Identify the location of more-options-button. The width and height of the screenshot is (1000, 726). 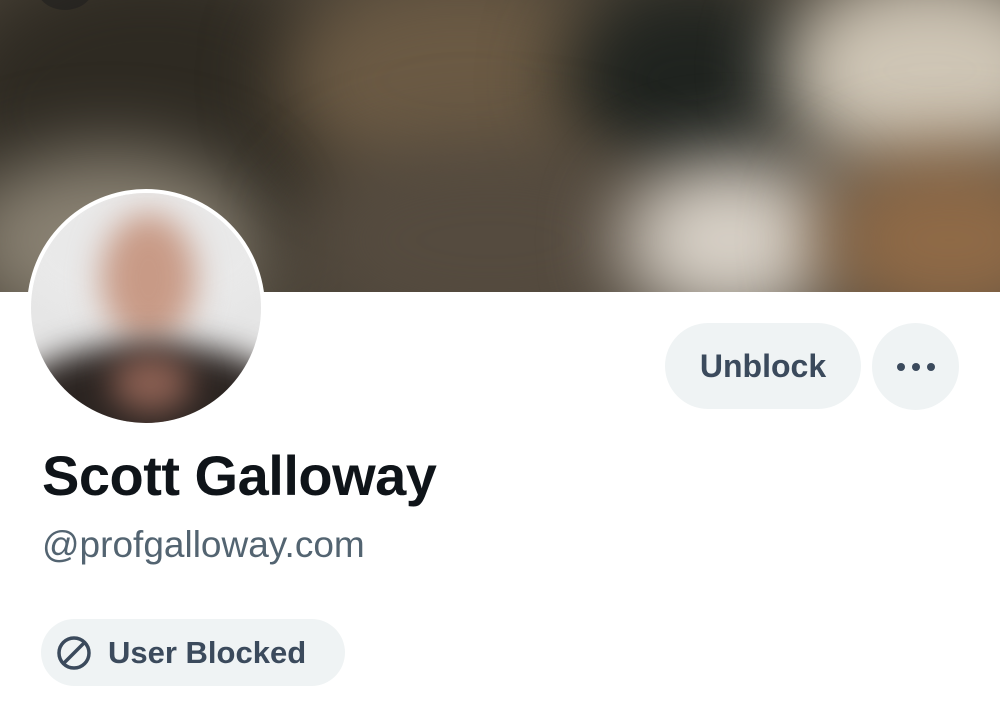
(915, 366).